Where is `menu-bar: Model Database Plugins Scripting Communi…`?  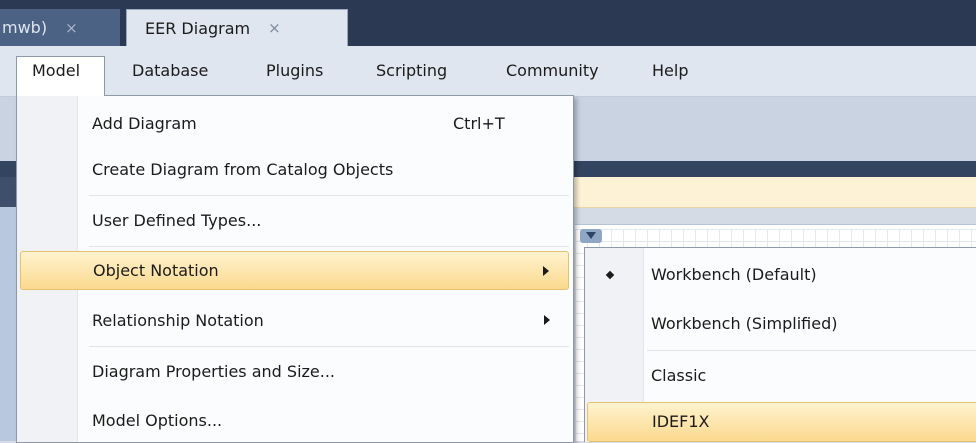 menu-bar: Model Database Plugins Scripting Communi… is located at coordinates (488, 71).